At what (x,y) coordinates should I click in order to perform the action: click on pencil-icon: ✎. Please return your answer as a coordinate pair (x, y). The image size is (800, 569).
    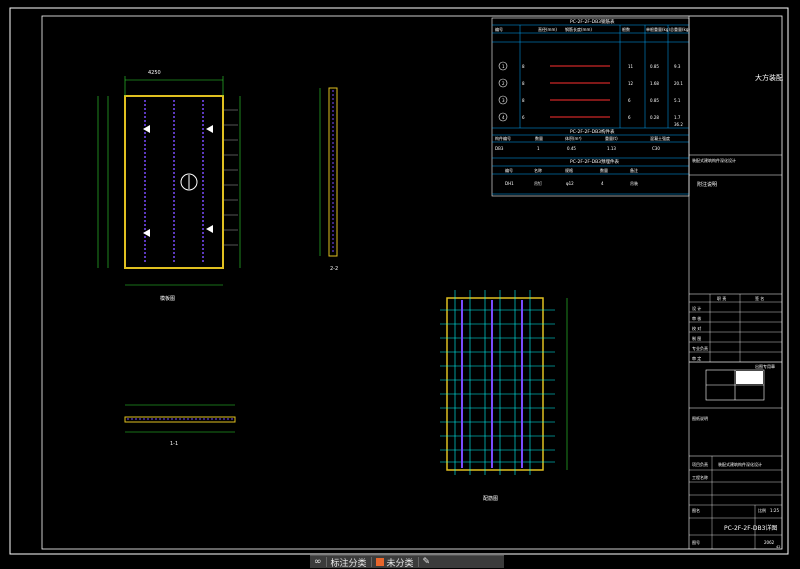
    Looking at the image, I should click on (427, 562).